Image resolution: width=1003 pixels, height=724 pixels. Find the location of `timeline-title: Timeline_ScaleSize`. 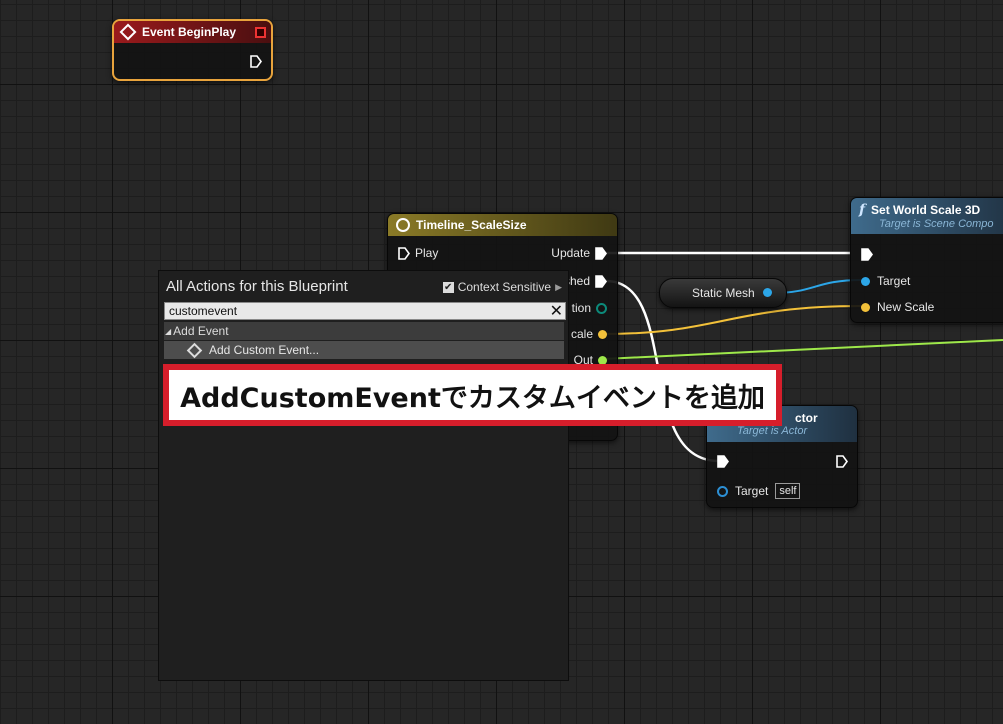

timeline-title: Timeline_ScaleSize is located at coordinates (471, 225).